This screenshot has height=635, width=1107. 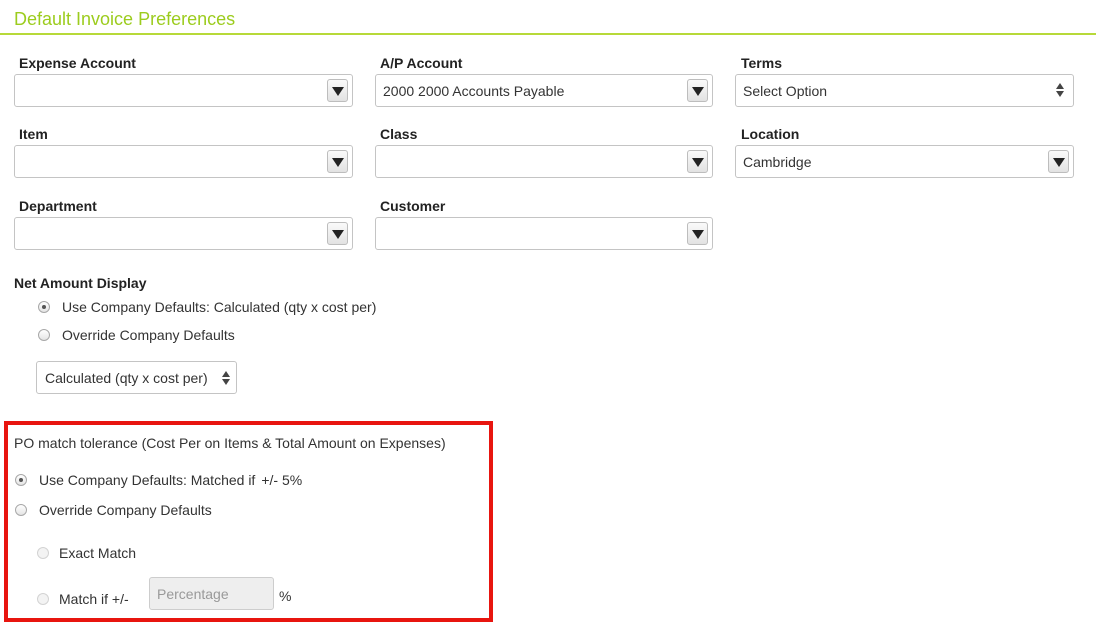 I want to click on po-tolerance-default-label: Use Company Defaults: Matched if, so click(x=147, y=480).